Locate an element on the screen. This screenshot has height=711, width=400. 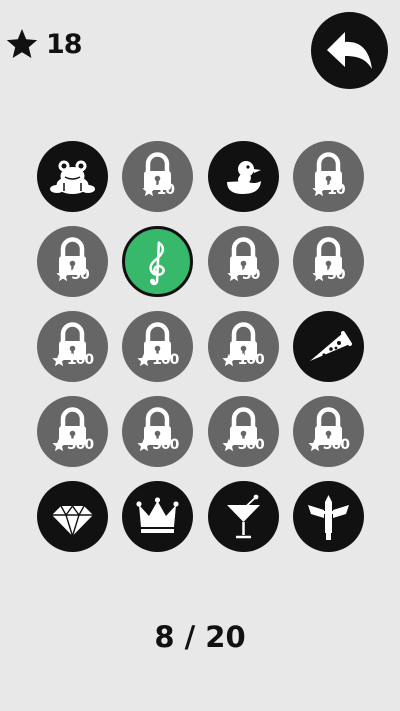
selected-skin-cell is located at coordinates (158, 261).